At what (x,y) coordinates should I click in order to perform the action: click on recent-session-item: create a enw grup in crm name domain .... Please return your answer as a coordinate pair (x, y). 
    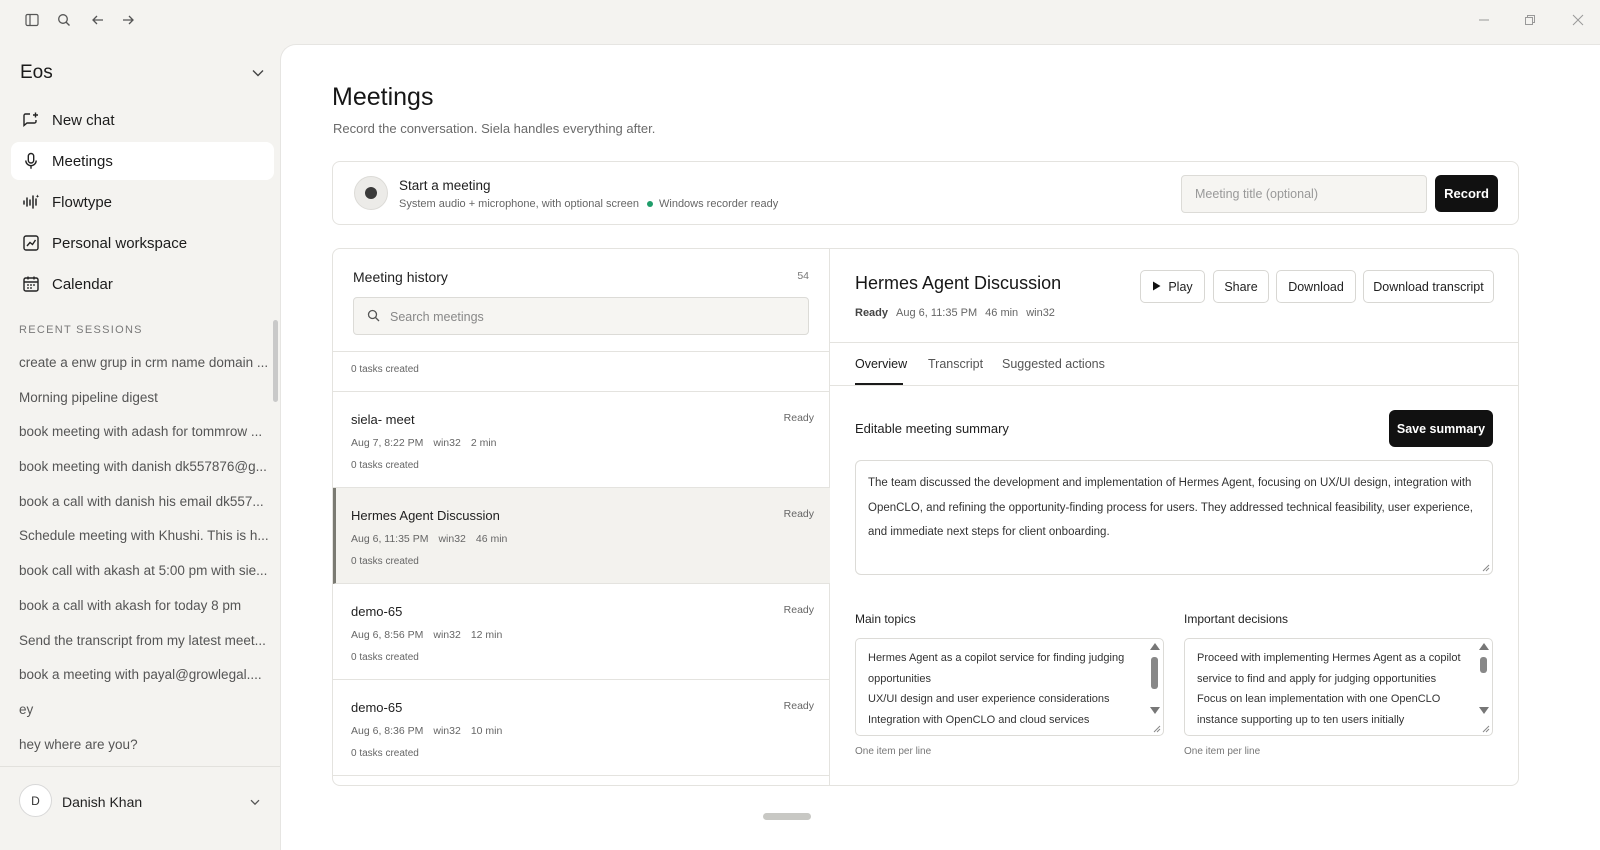
    Looking at the image, I should click on (144, 370).